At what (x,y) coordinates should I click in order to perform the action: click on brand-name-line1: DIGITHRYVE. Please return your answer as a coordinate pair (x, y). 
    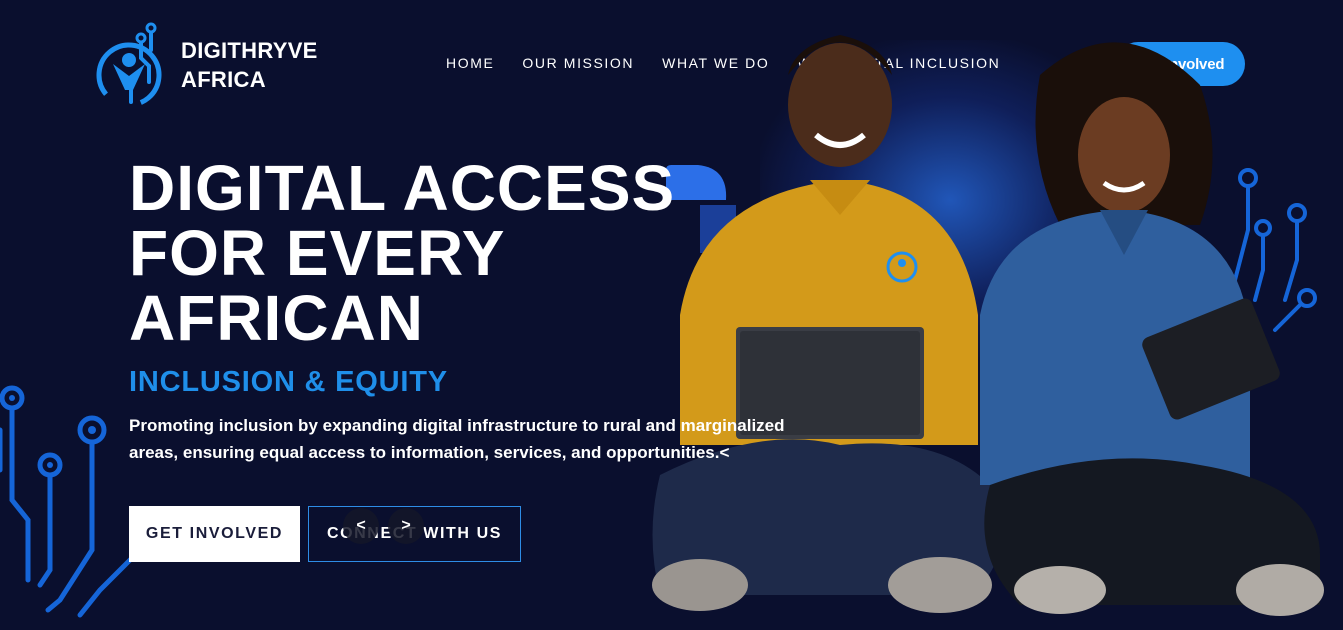
    Looking at the image, I should click on (249, 50).